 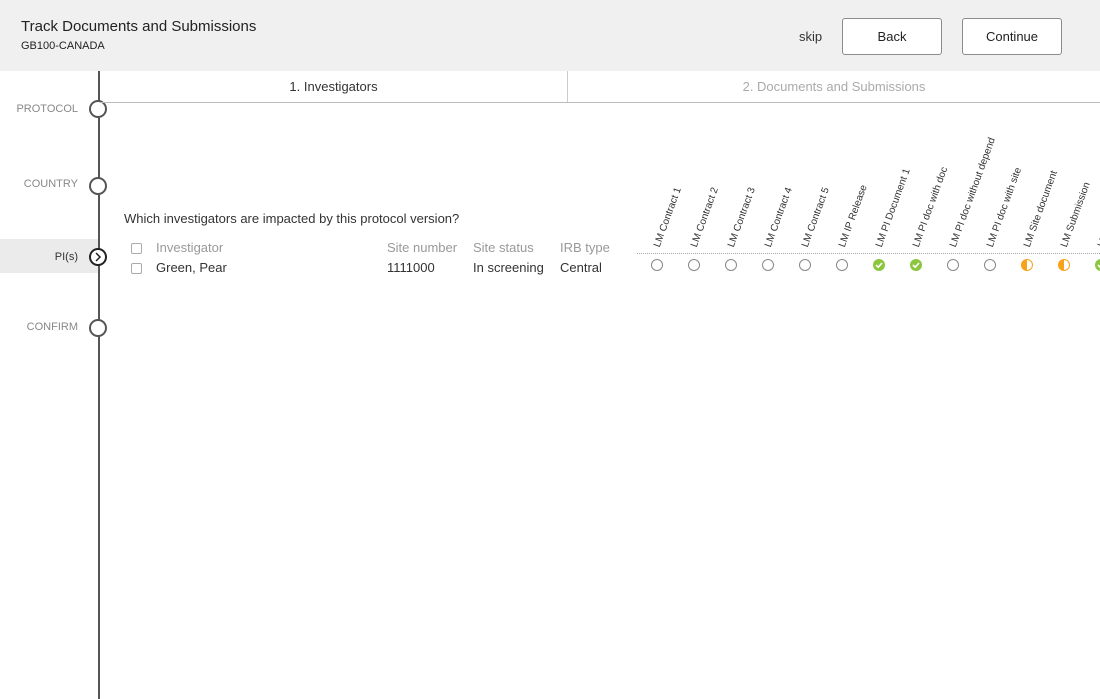 I want to click on document-column-label: LM PI doc with doc, so click(x=931, y=207).